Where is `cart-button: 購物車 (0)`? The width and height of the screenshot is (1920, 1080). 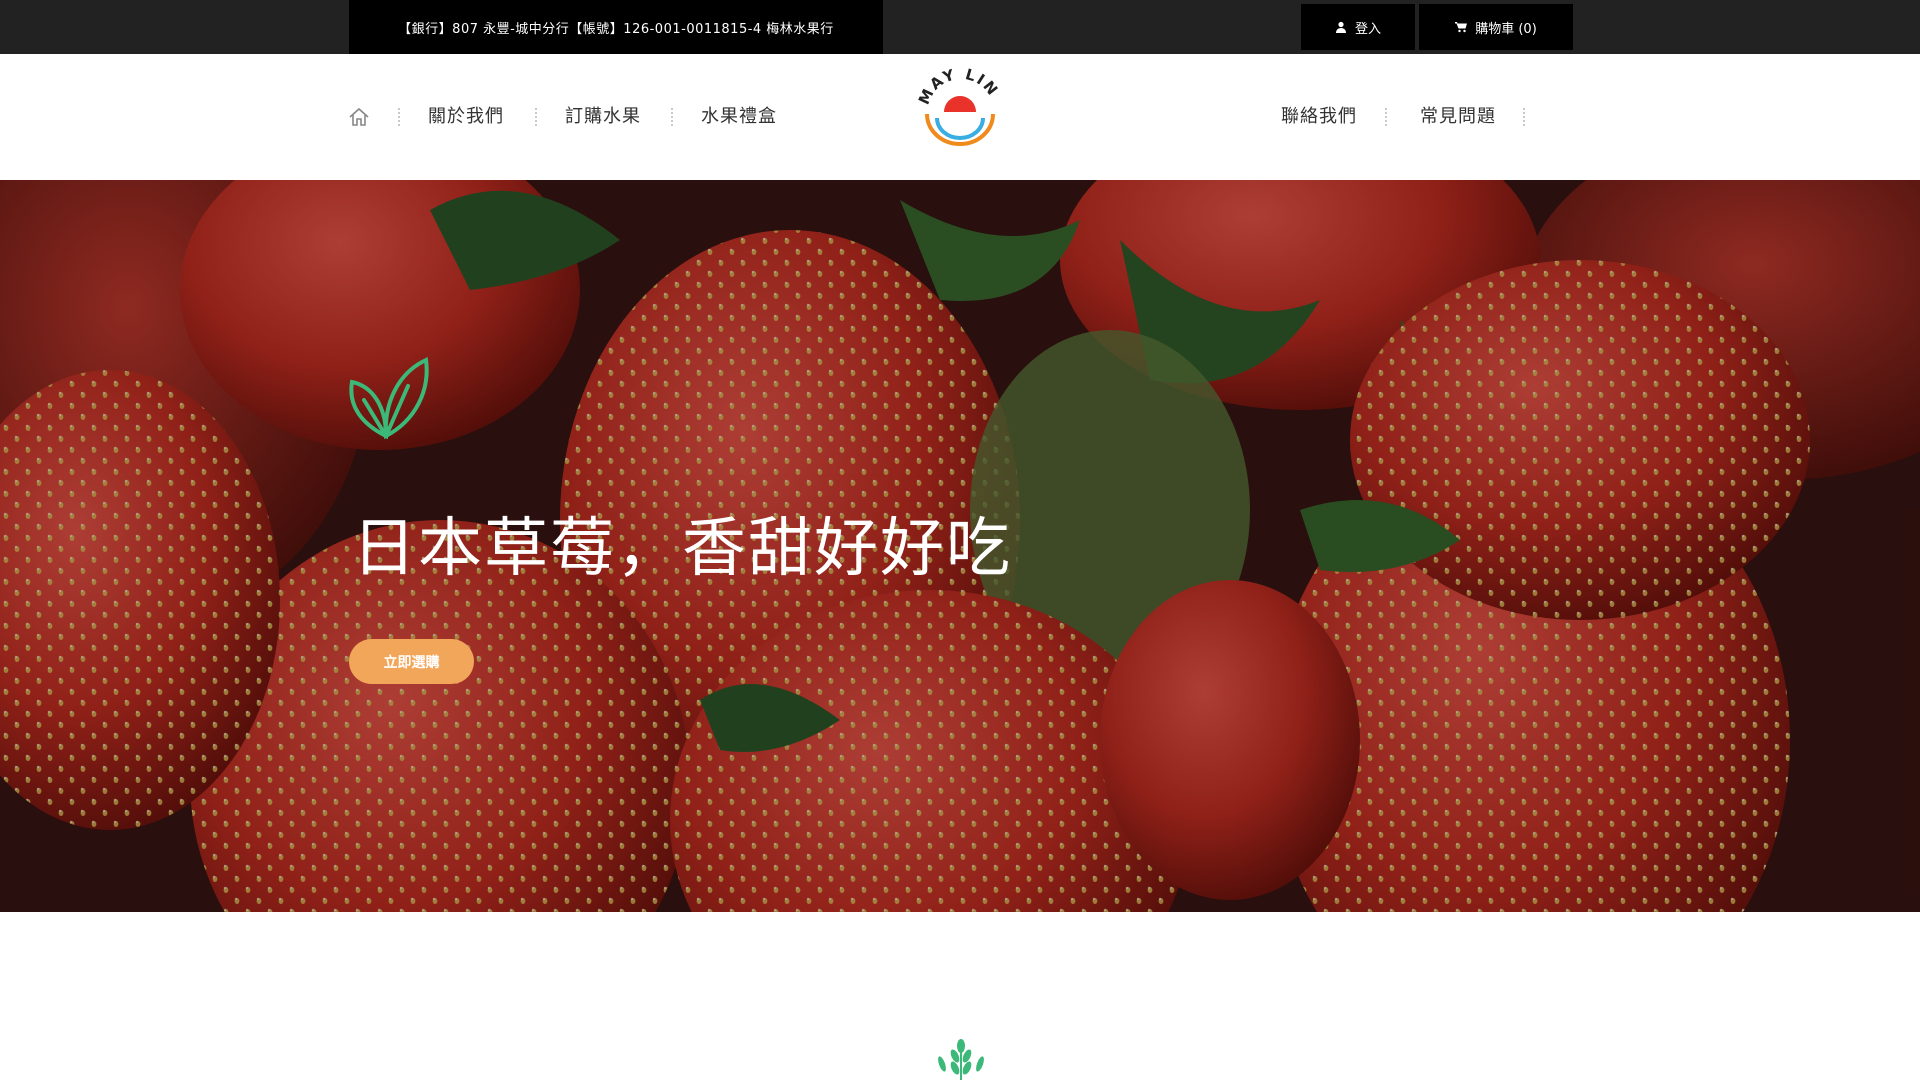
cart-button: 購物車 (0) is located at coordinates (1496, 27).